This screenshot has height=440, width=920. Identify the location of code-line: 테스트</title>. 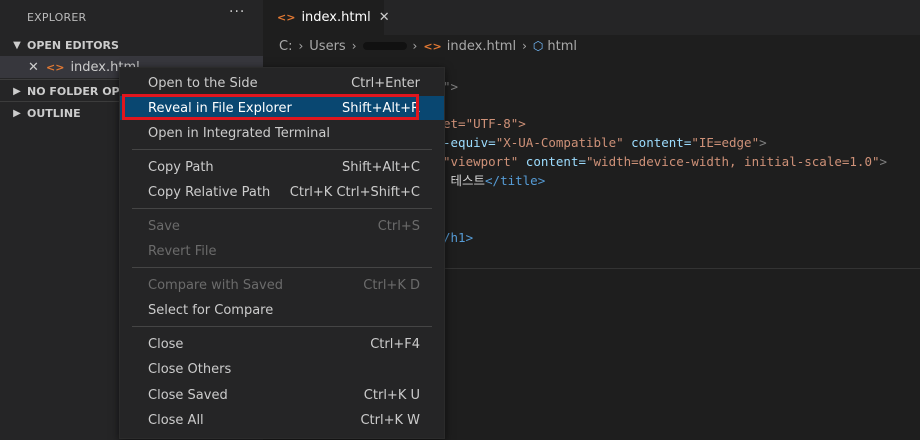
(494, 180).